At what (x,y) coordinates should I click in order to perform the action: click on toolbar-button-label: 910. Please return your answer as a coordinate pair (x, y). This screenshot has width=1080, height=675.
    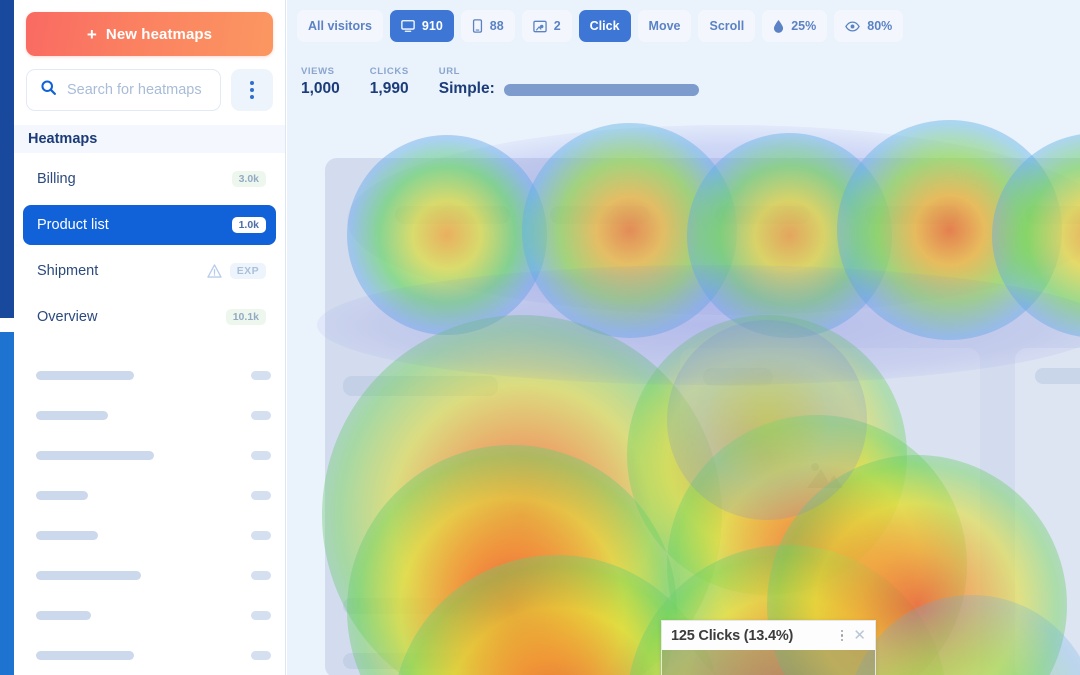
    Looking at the image, I should click on (432, 26).